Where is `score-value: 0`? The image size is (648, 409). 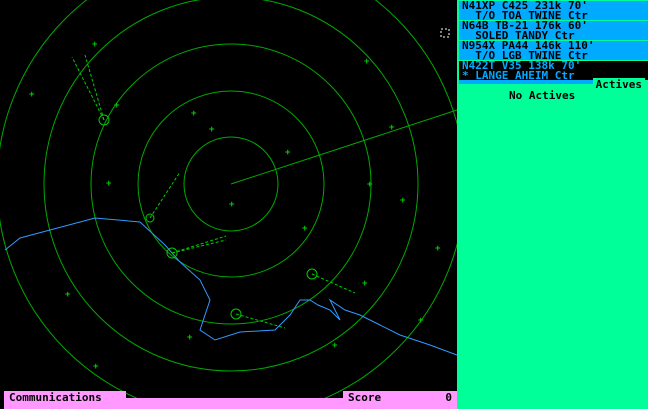 score-value: 0 is located at coordinates (448, 397).